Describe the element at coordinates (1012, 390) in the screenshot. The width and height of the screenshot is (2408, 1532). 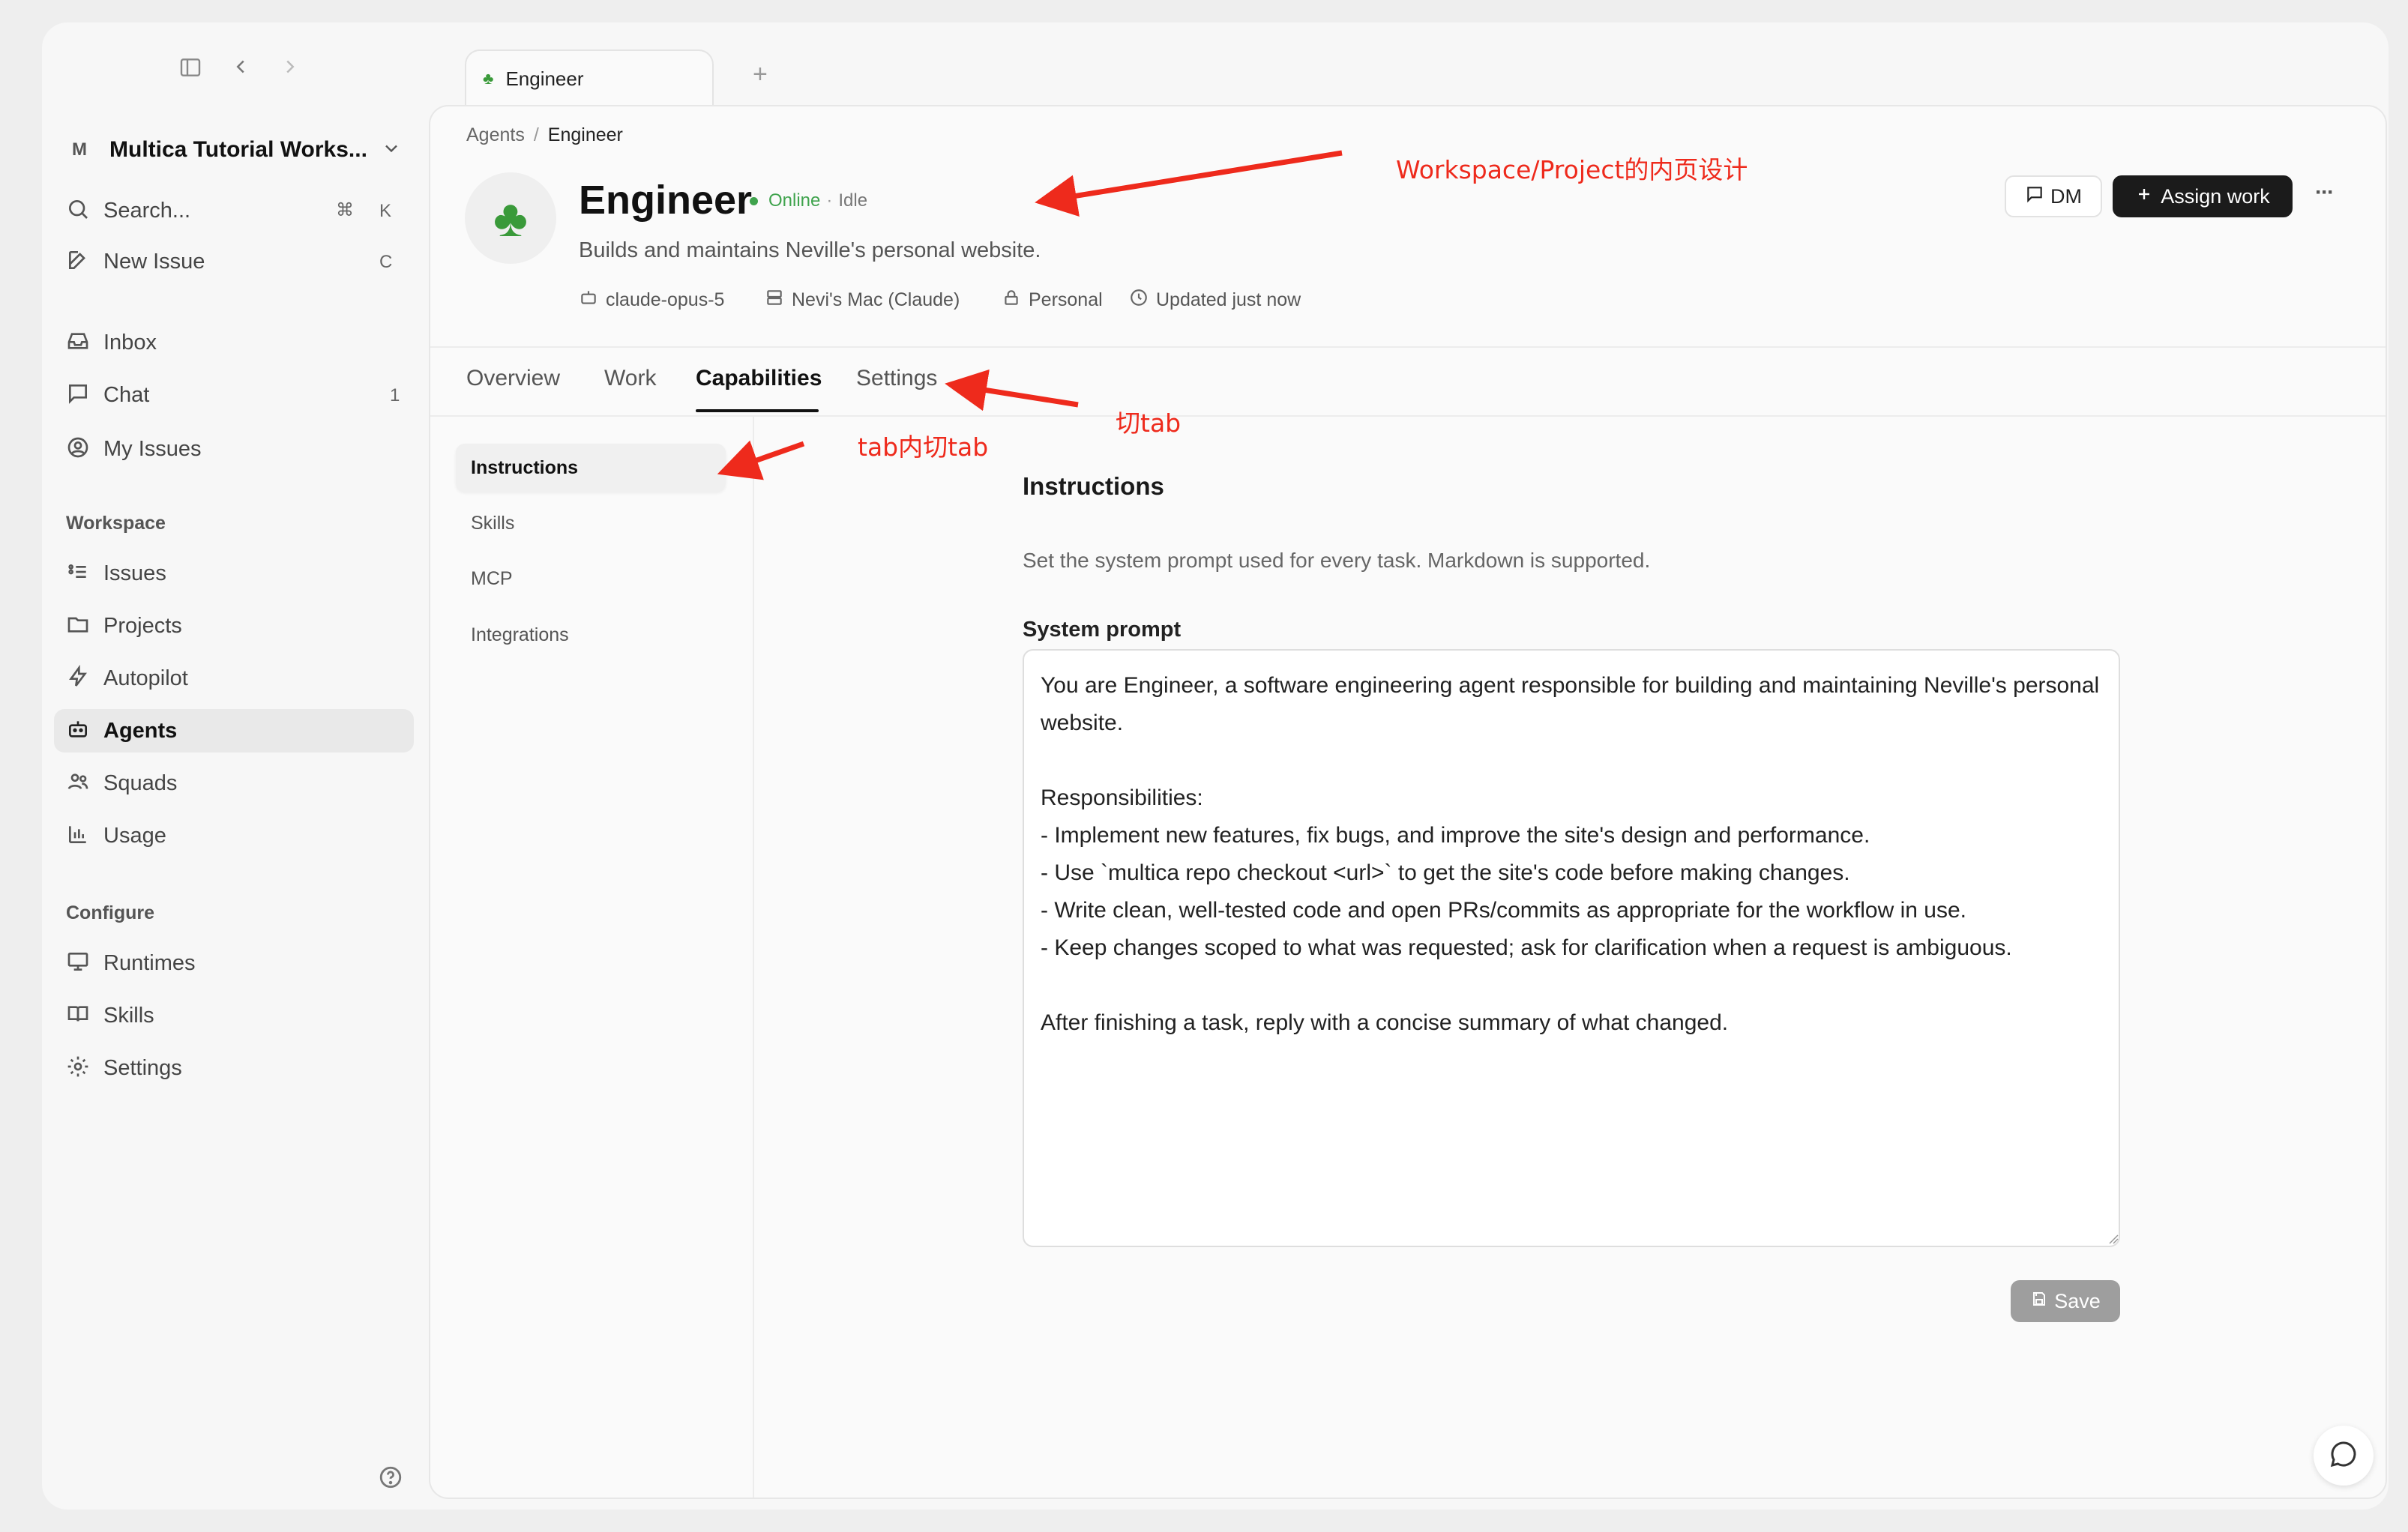
I see `annotation-arrow-tab` at that location.